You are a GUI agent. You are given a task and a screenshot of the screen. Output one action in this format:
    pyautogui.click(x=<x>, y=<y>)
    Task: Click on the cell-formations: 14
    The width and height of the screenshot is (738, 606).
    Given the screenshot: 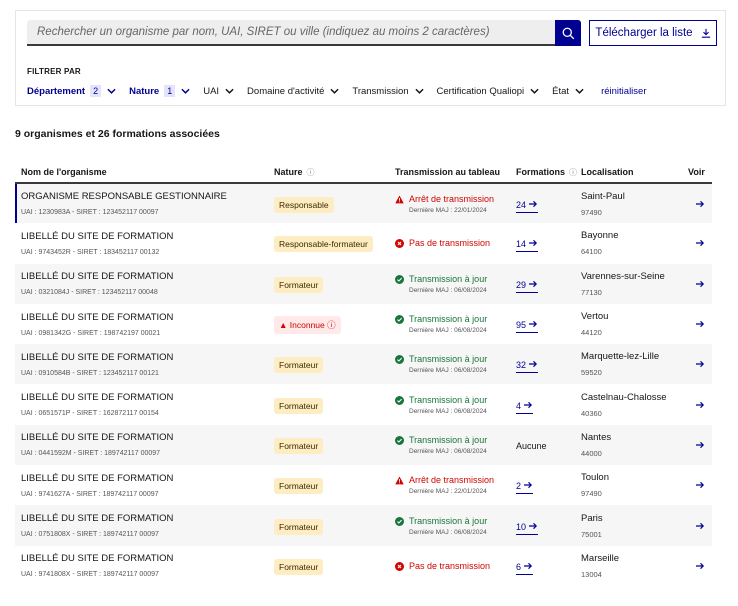 What is the action you would take?
    pyautogui.click(x=542, y=243)
    